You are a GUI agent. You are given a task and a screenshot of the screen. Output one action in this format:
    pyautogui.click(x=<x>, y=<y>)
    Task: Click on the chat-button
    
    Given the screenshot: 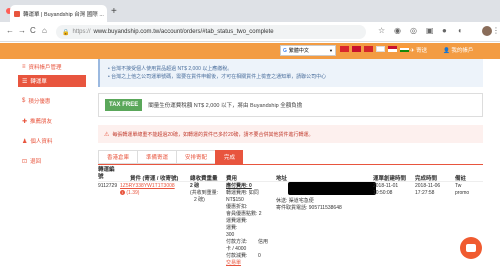 What is the action you would take?
    pyautogui.click(x=471, y=248)
    